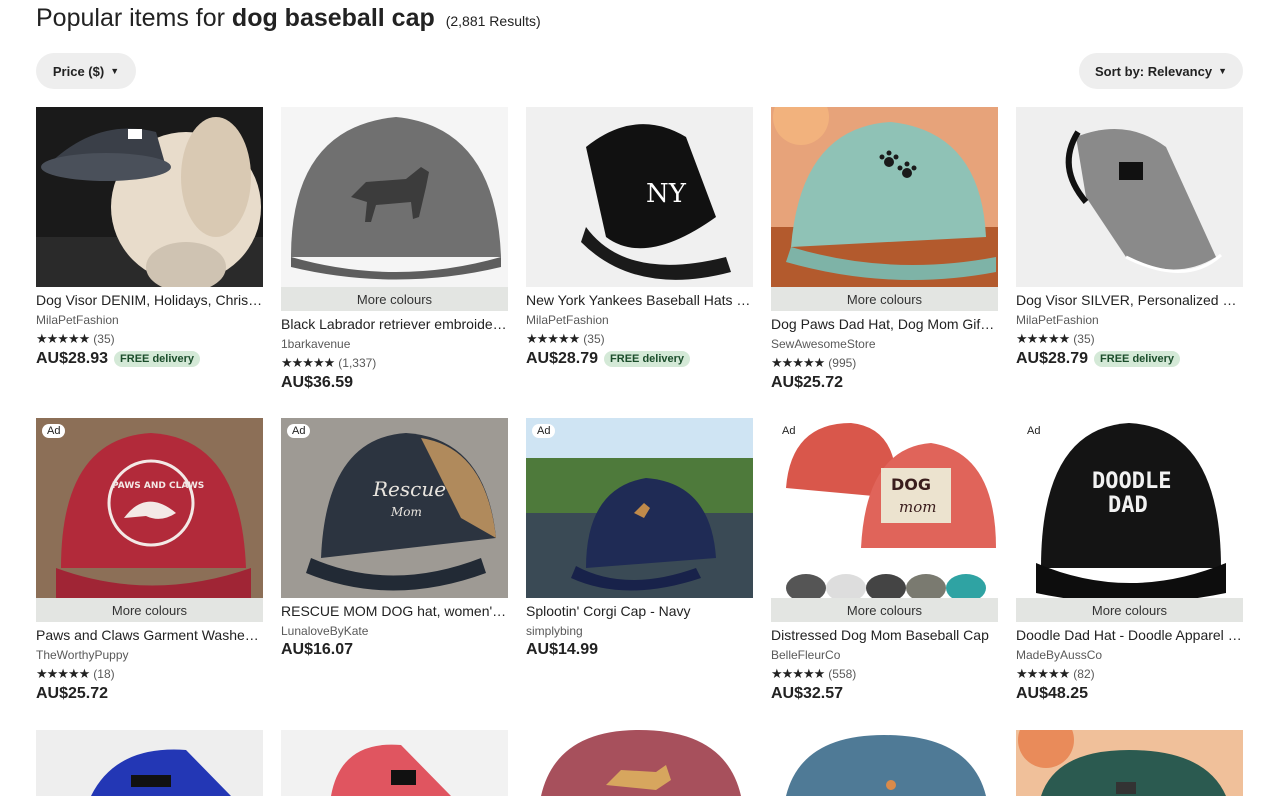  What do you see at coordinates (149, 635) in the screenshot?
I see `listing-title: Paws and Claws Garment Washed Cap` at bounding box center [149, 635].